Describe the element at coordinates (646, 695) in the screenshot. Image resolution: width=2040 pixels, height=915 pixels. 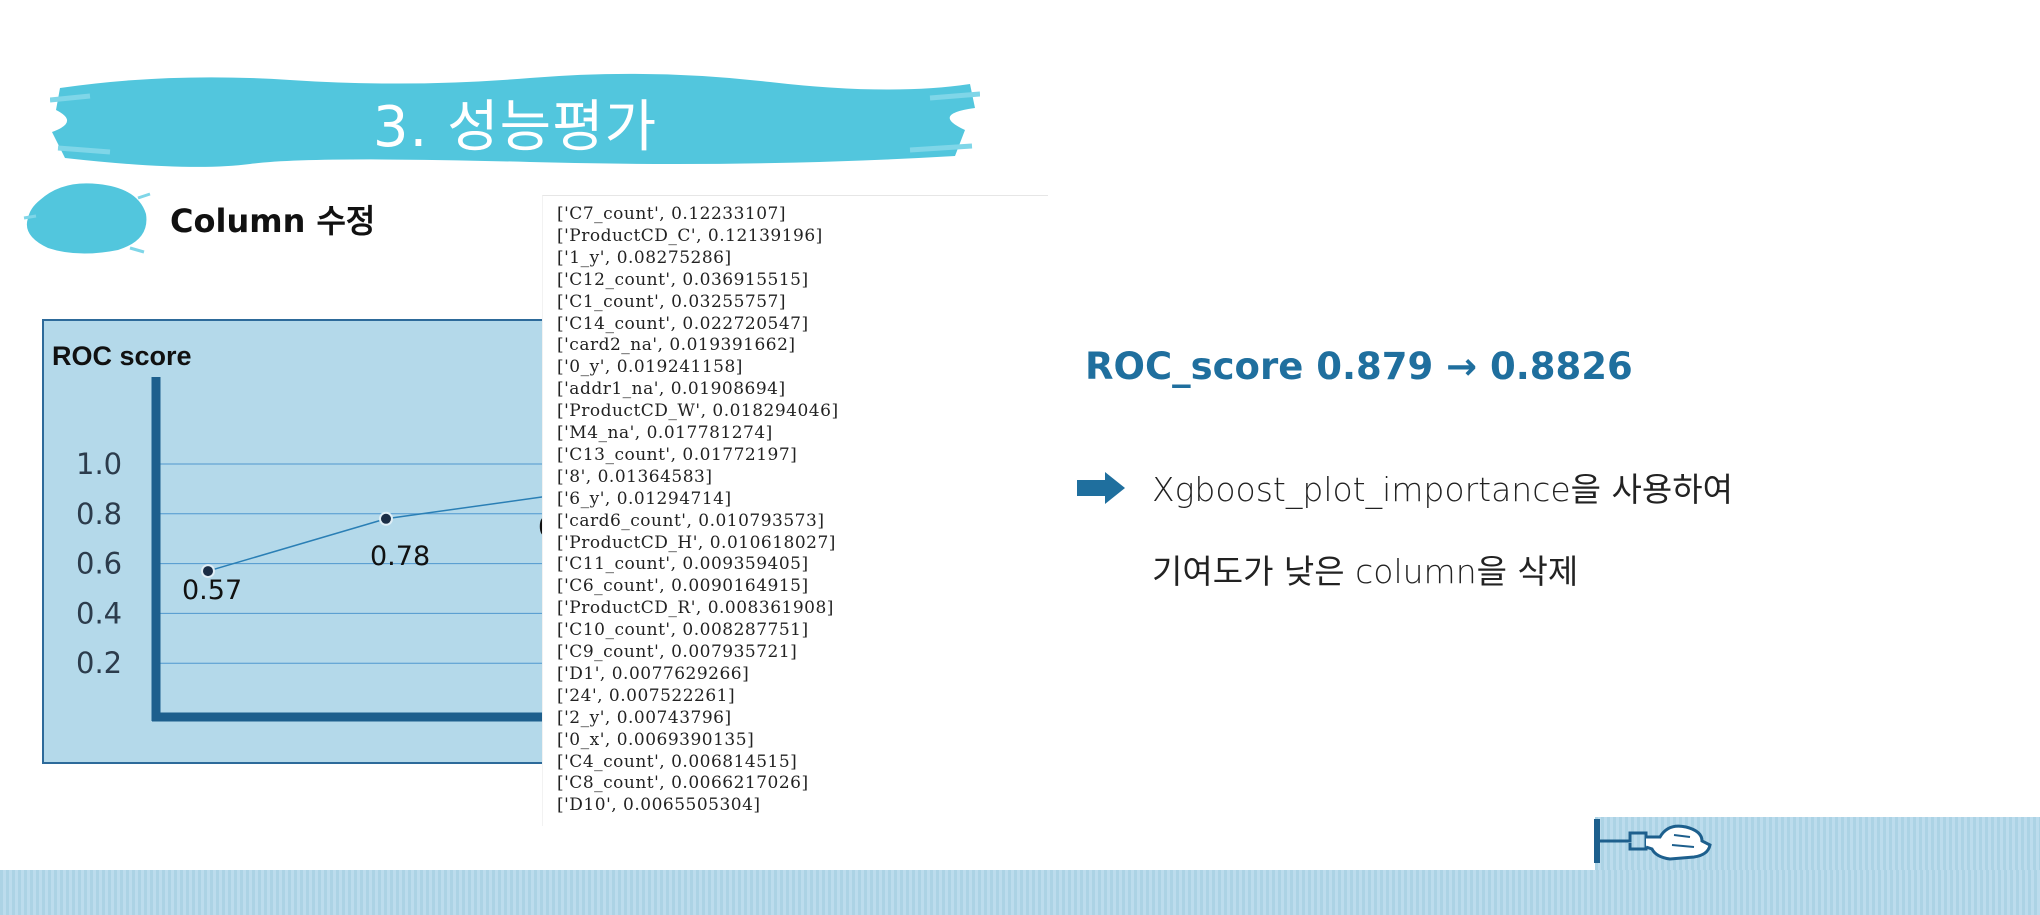
I see `feature-importance-line: ['24', 0.007522261]` at that location.